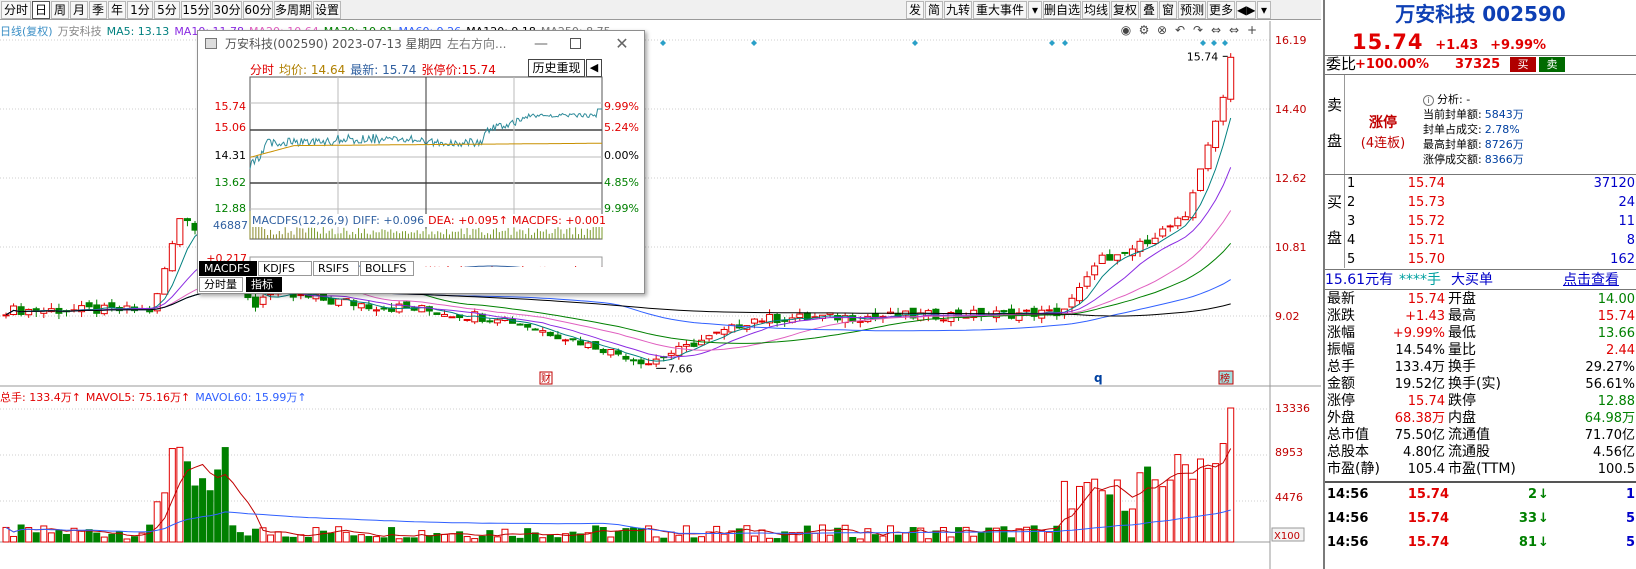  I want to click on popup-bottom-tab: 指标, so click(264, 284).